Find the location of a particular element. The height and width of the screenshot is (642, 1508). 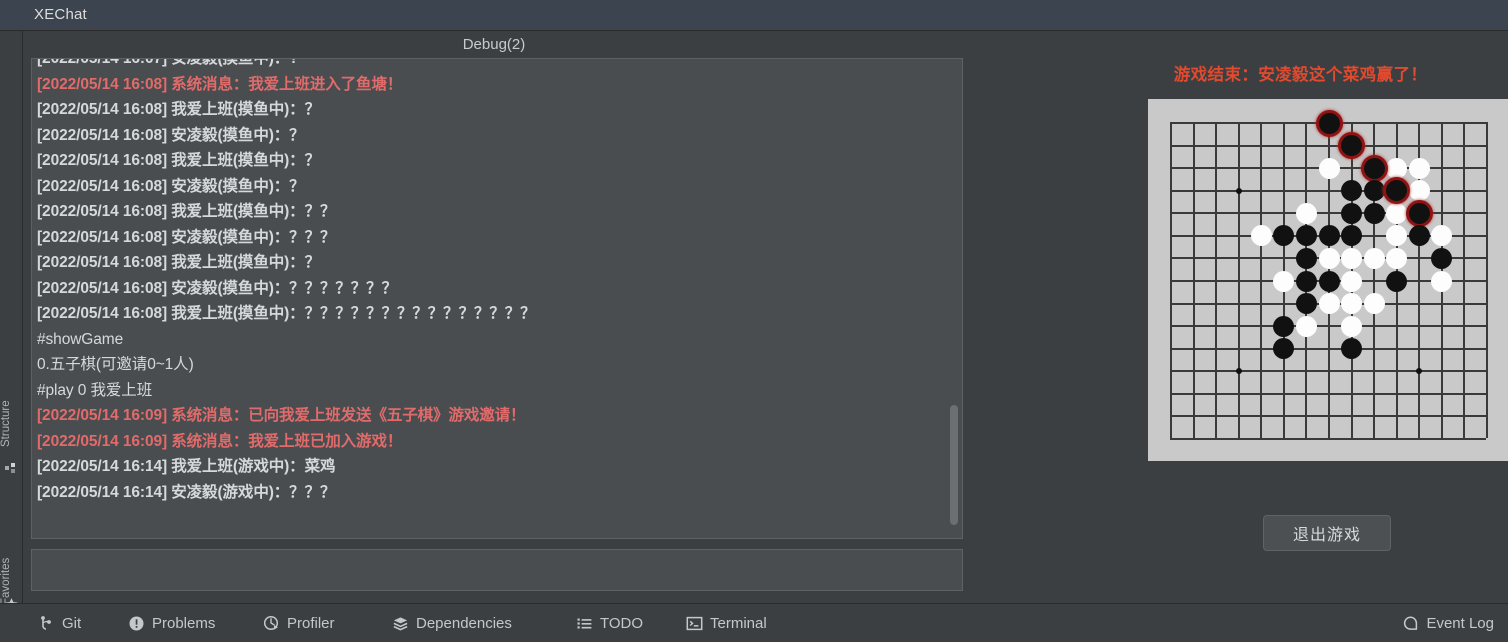

sidebar-item-favorites: Favorites is located at coordinates (11, 550).